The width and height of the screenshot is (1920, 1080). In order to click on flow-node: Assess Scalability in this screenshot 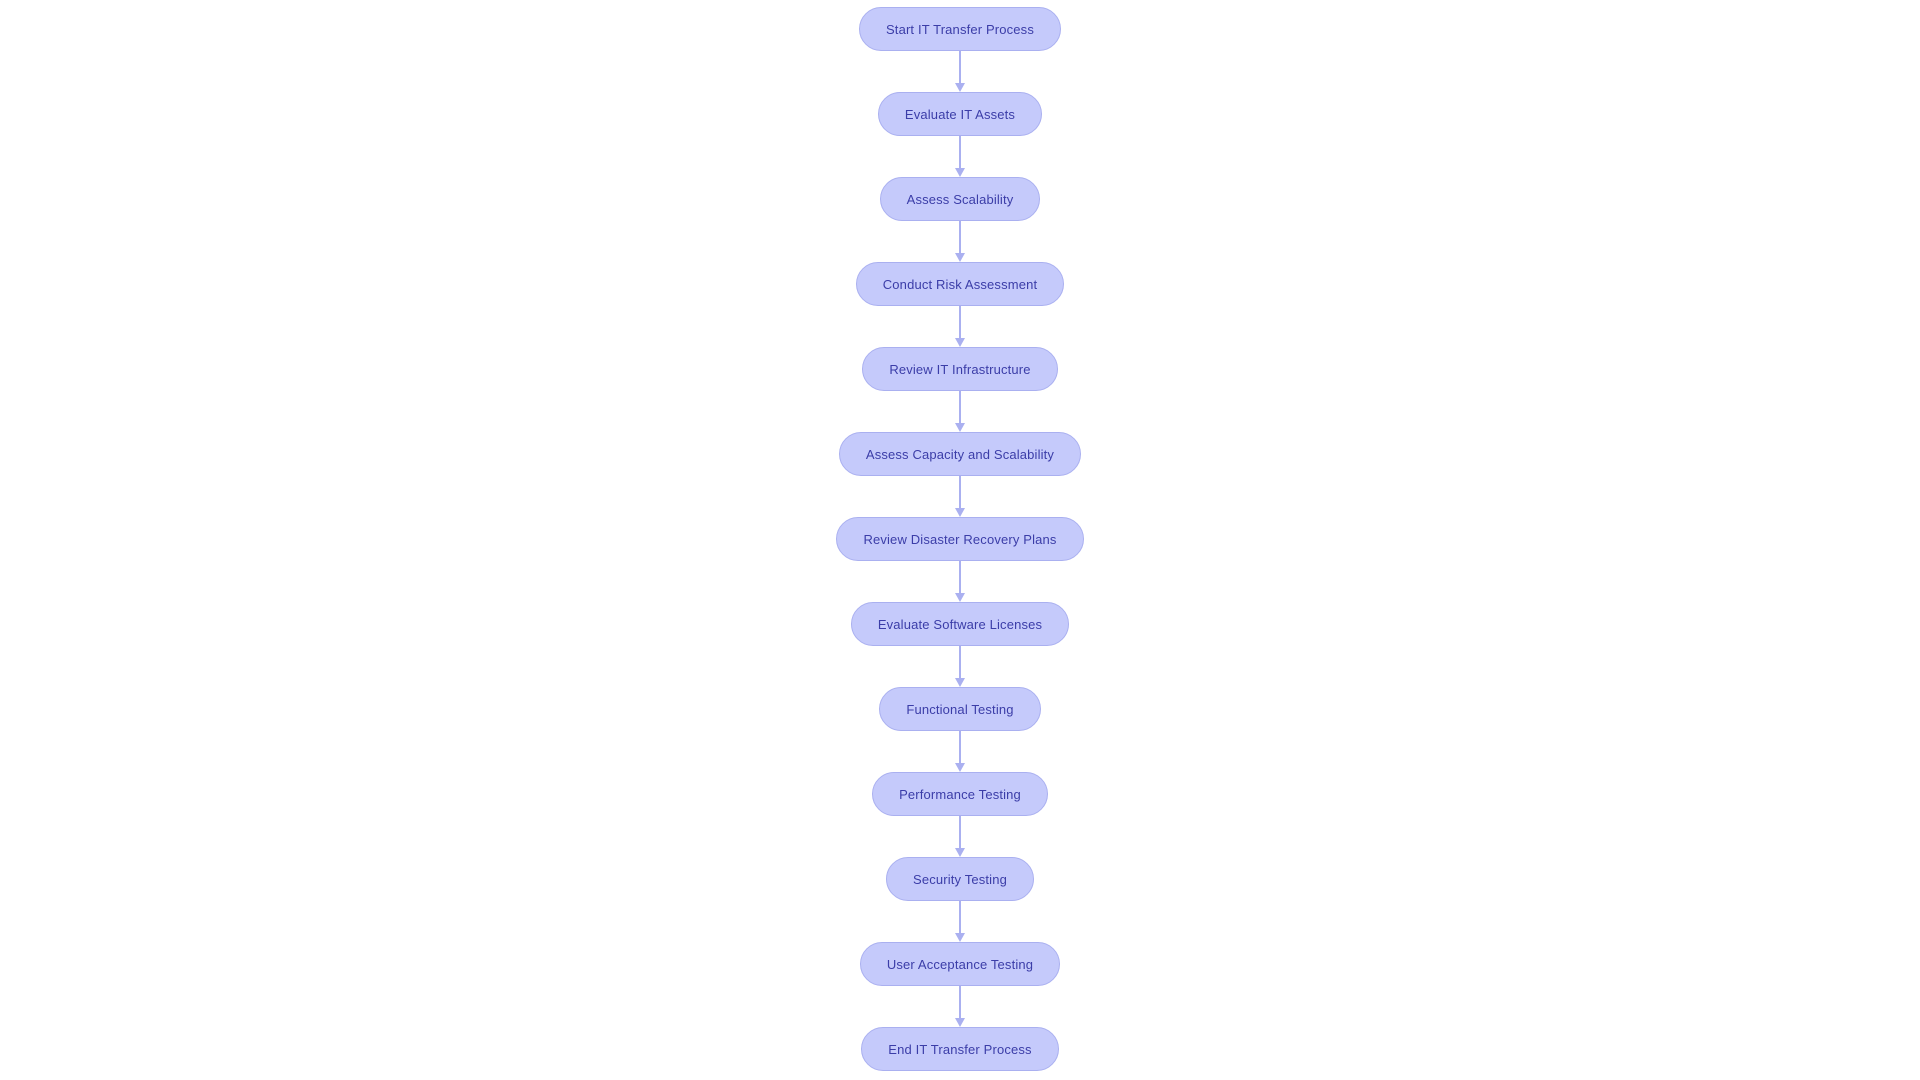, I will do `click(960, 199)`.